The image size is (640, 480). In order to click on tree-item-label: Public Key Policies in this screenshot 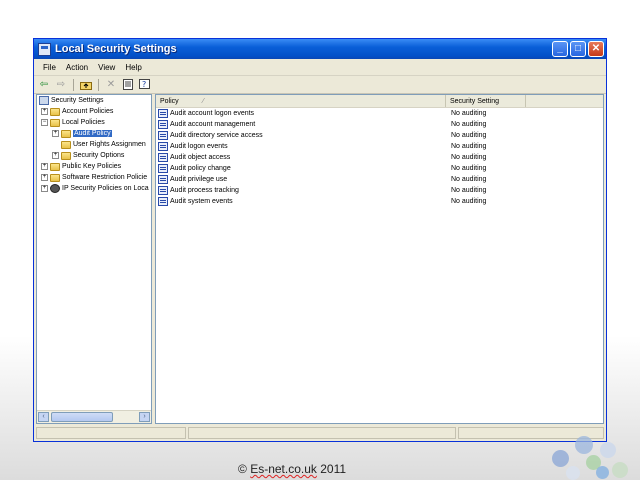, I will do `click(92, 166)`.